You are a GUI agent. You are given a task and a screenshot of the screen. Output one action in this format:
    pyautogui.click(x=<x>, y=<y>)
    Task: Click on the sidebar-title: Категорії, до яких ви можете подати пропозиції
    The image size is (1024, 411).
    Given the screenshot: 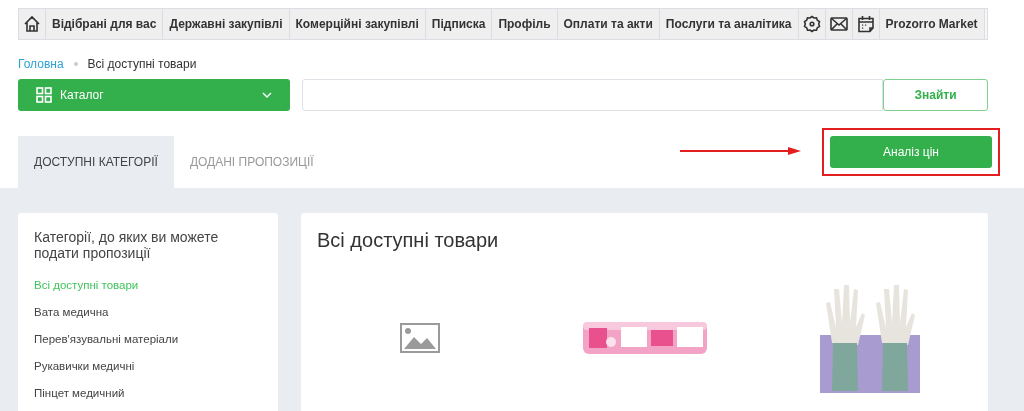 What is the action you would take?
    pyautogui.click(x=127, y=245)
    